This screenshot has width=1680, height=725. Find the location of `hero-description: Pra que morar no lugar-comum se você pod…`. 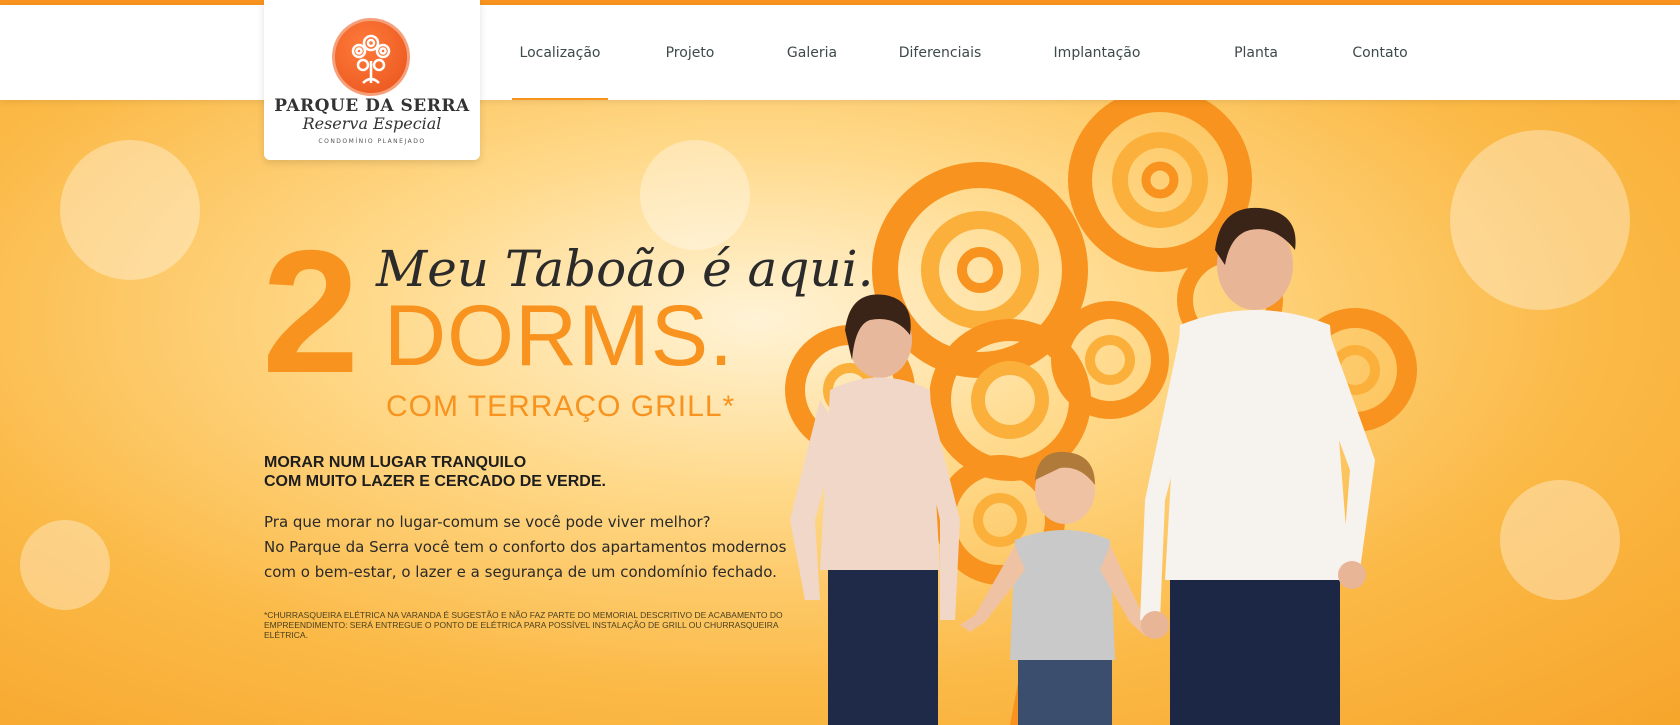

hero-description: Pra que morar no lugar-comum se você pod… is located at coordinates (525, 547).